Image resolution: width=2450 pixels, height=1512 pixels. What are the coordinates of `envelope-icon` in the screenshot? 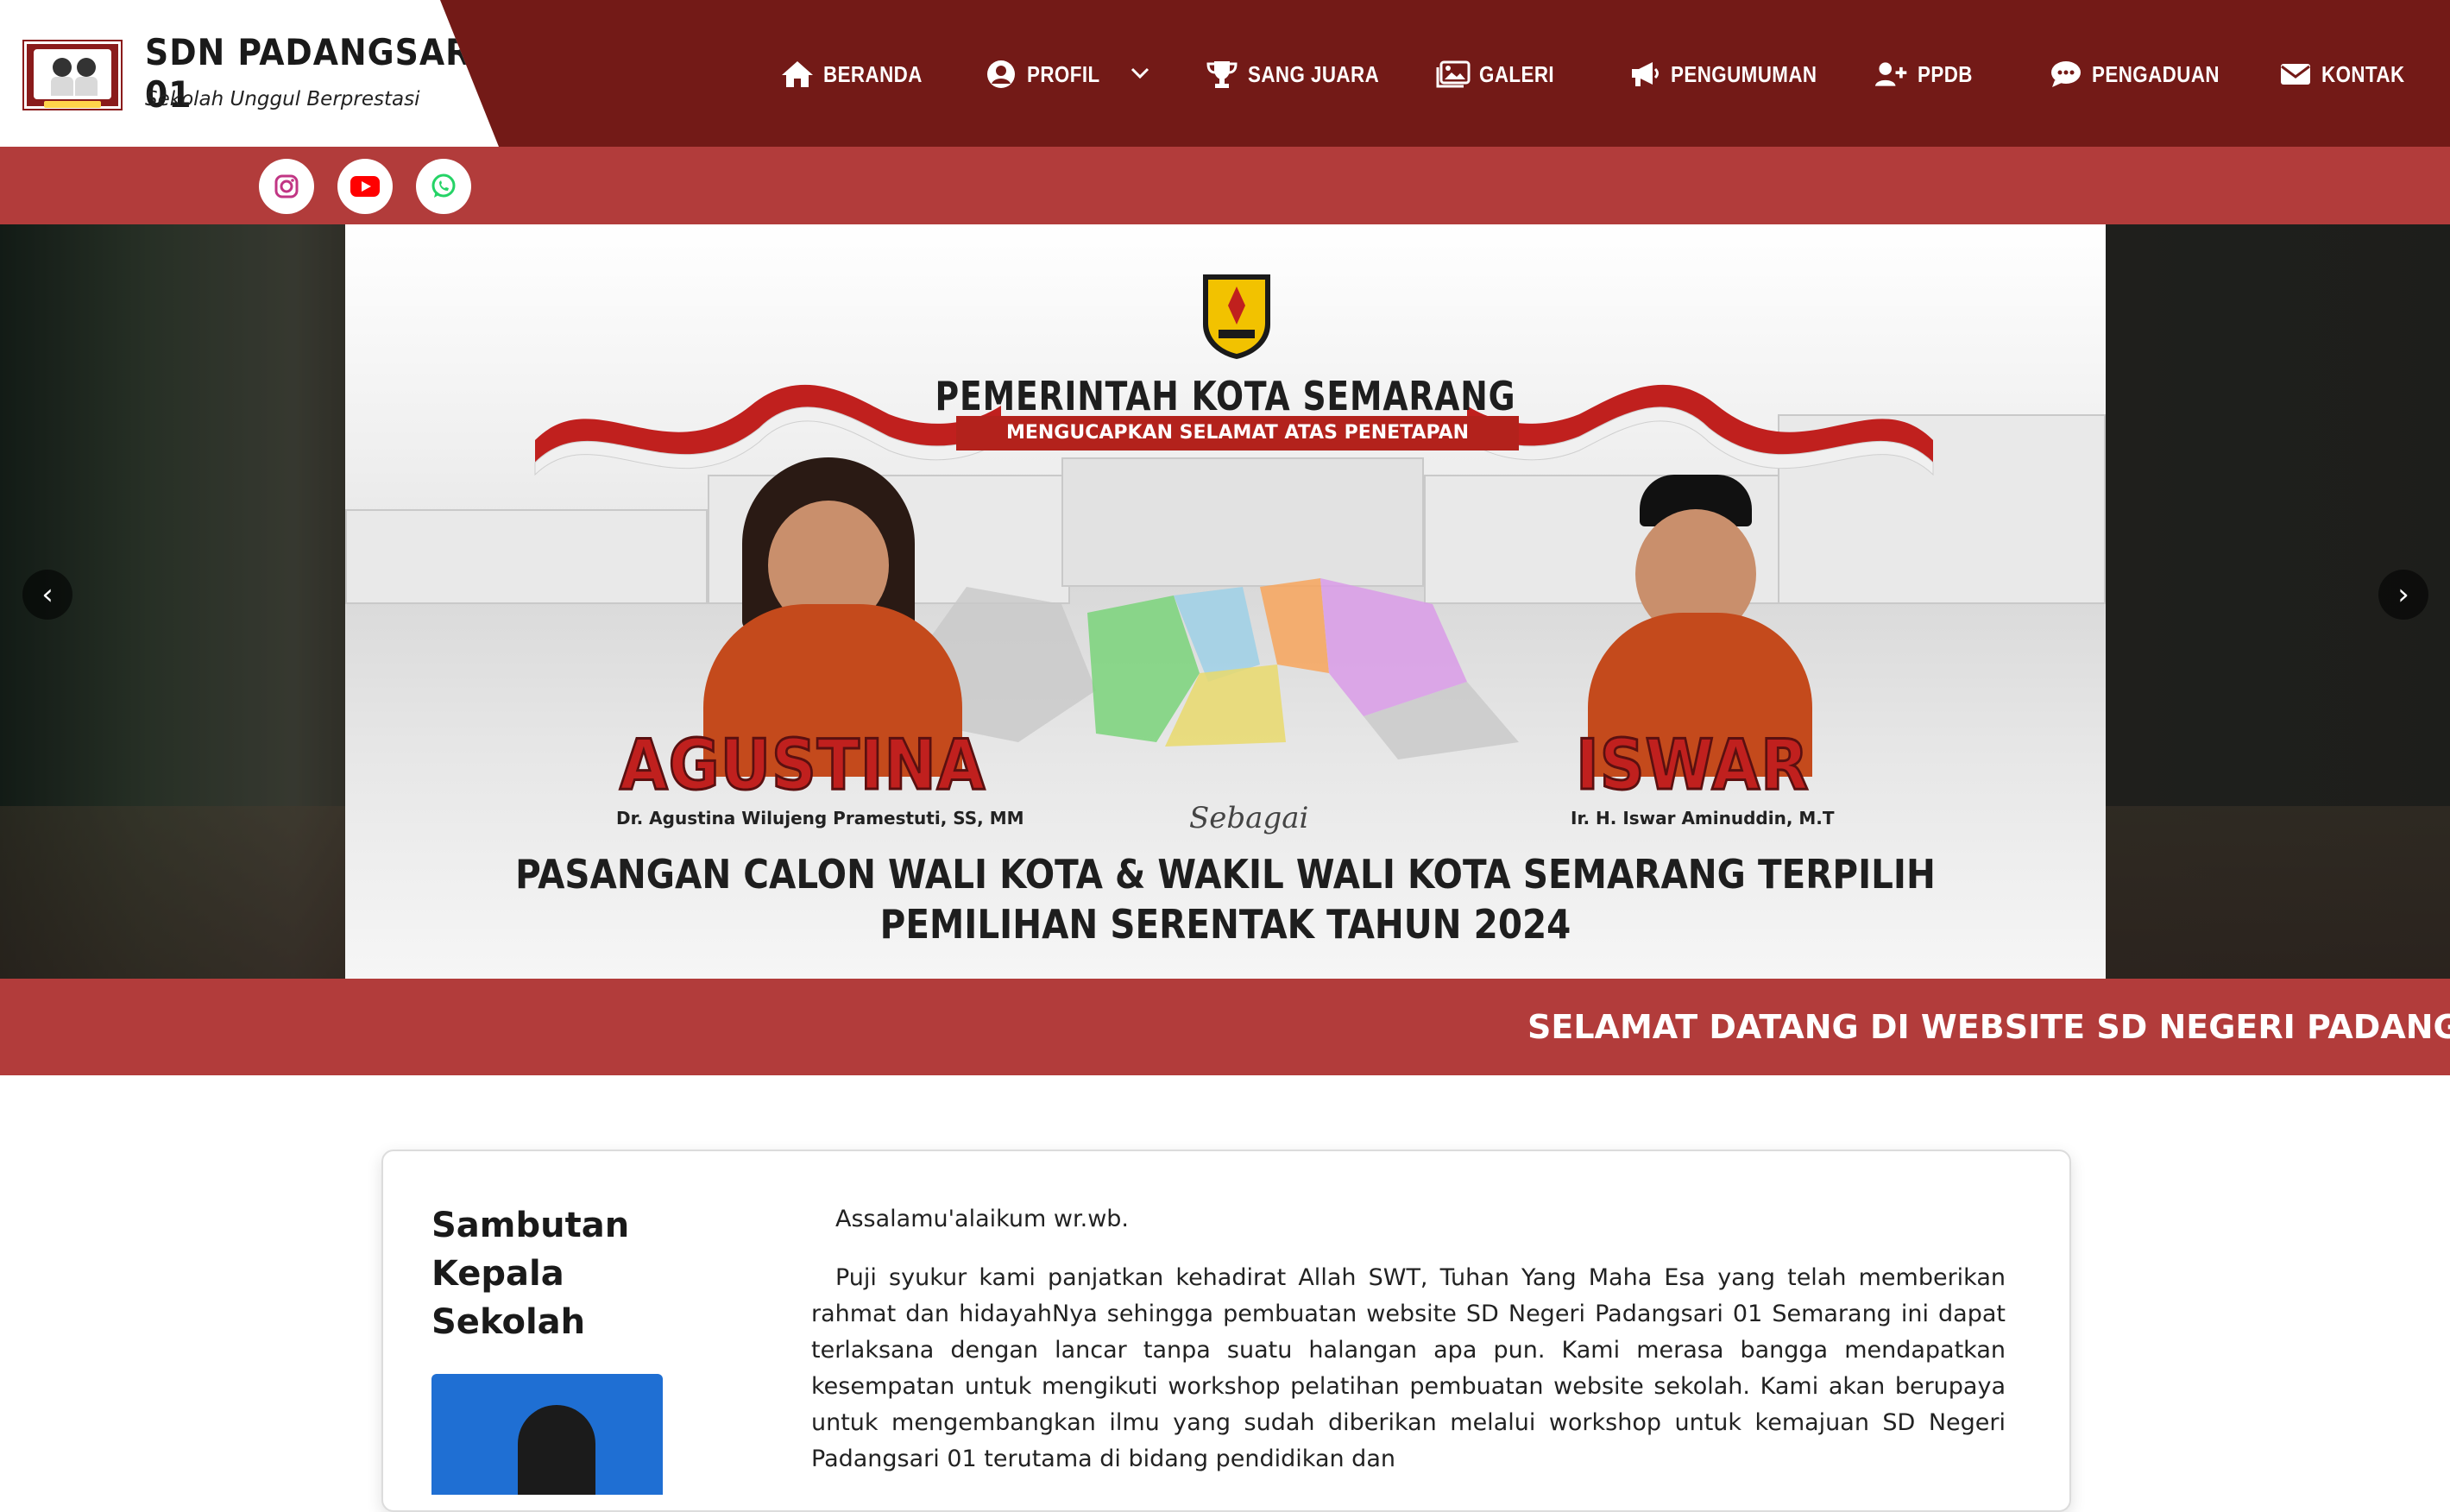 It's located at (2295, 75).